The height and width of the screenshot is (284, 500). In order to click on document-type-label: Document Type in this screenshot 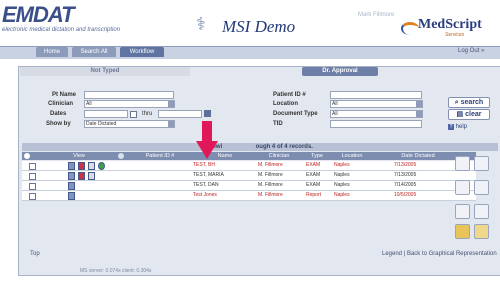, I will do `click(295, 114)`.